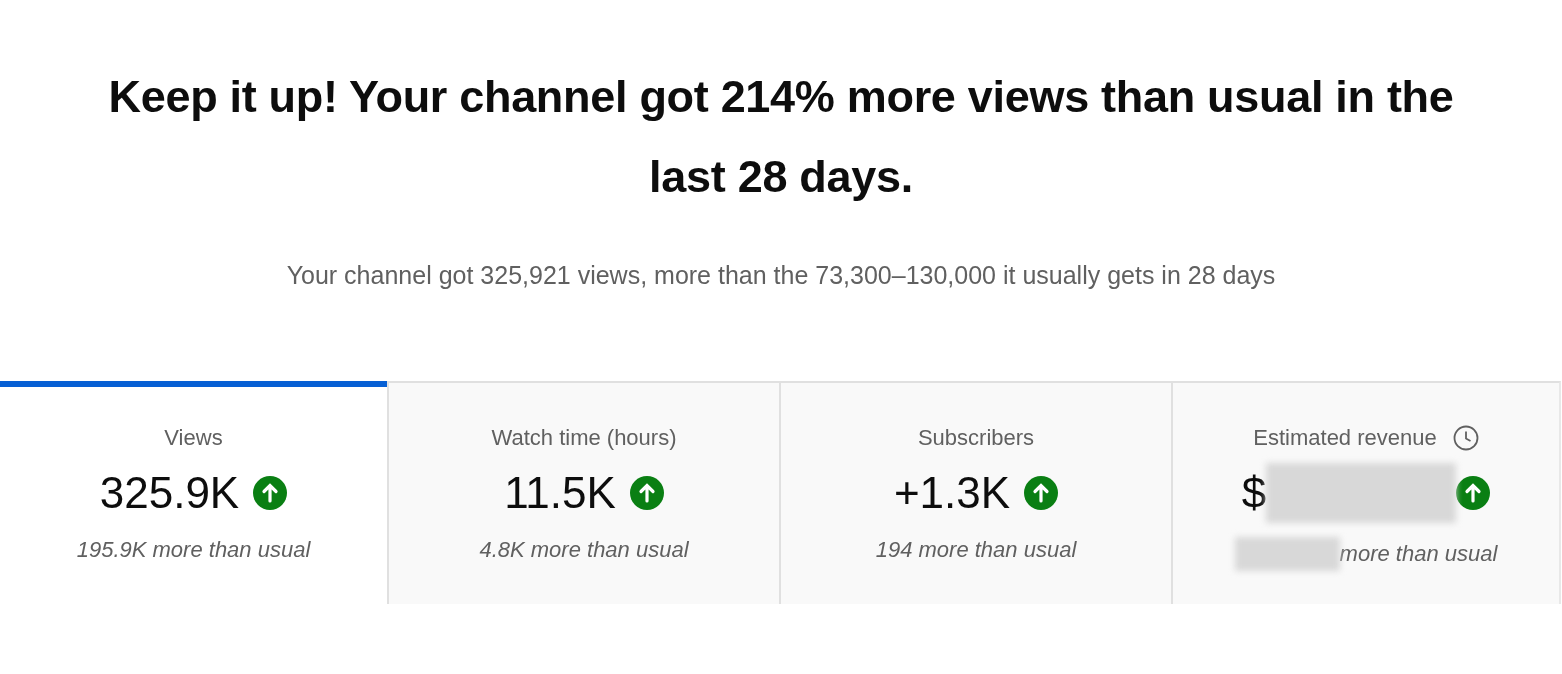 This screenshot has height=674, width=1562. What do you see at coordinates (583, 492) in the screenshot?
I see `metric-tab: Watch time (hours) 11.5K 4.8K more than usual` at bounding box center [583, 492].